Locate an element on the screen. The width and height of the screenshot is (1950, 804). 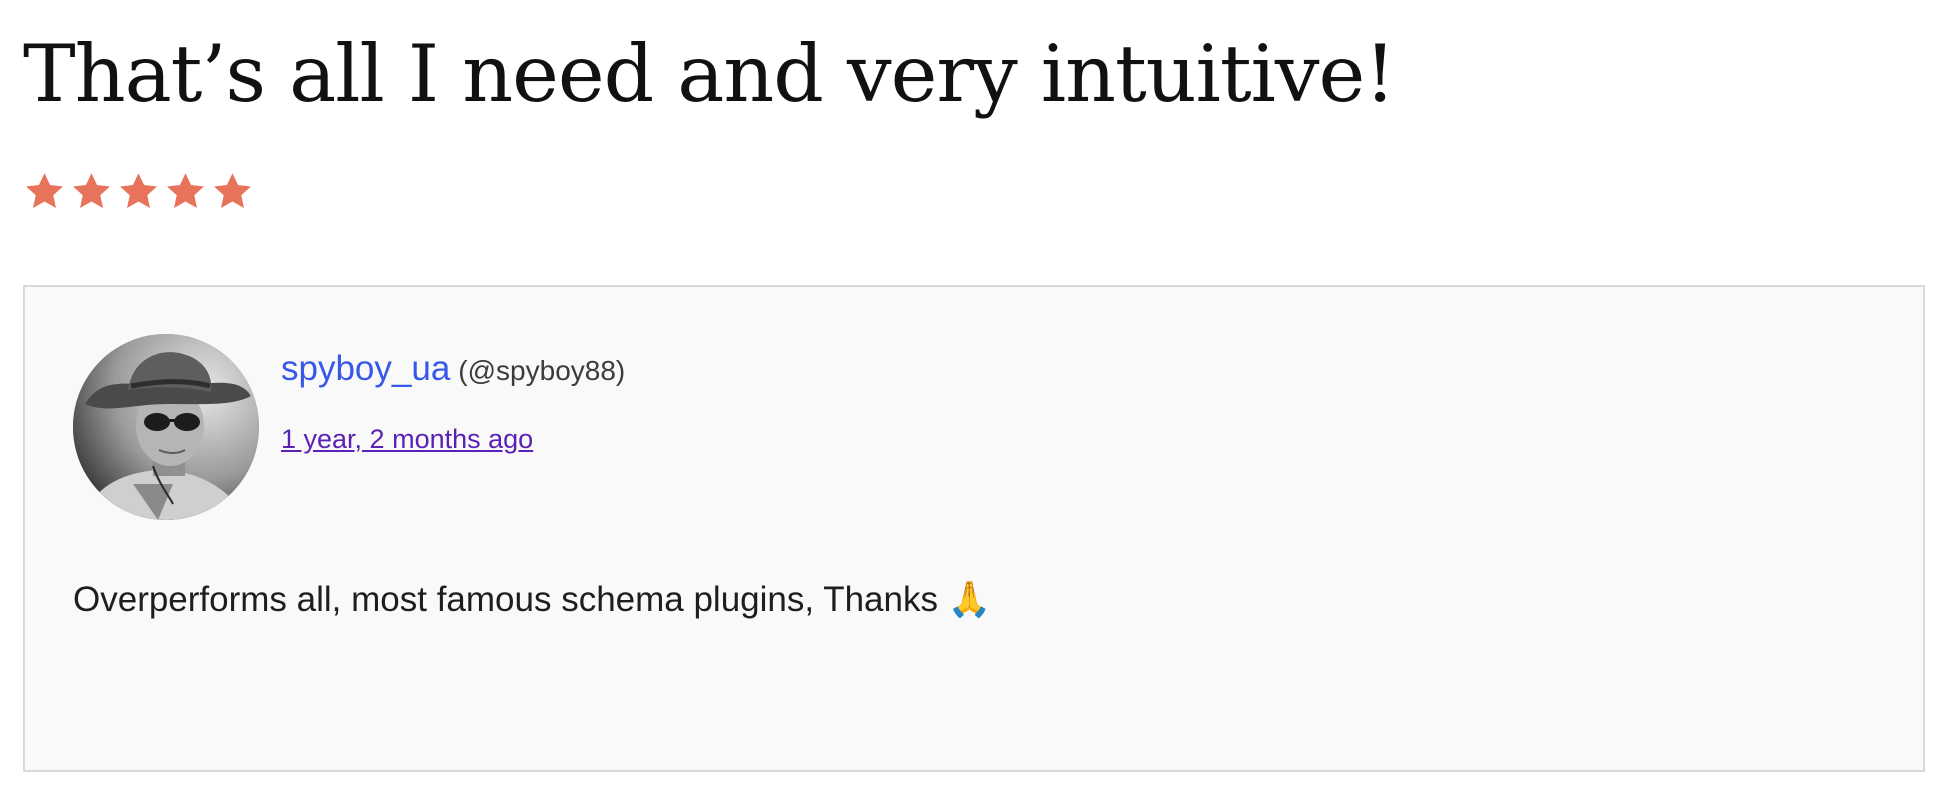
review-date-link: 1 year, 2 months ago is located at coordinates (407, 439).